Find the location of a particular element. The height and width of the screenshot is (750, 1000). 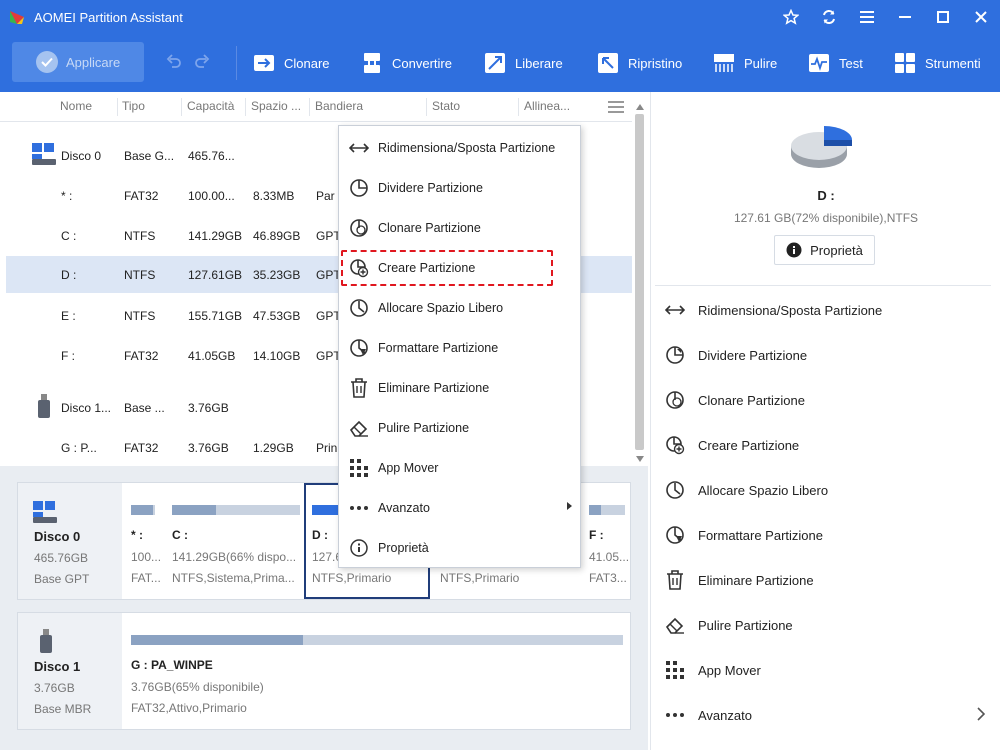

close-icon is located at coordinates (981, 17).